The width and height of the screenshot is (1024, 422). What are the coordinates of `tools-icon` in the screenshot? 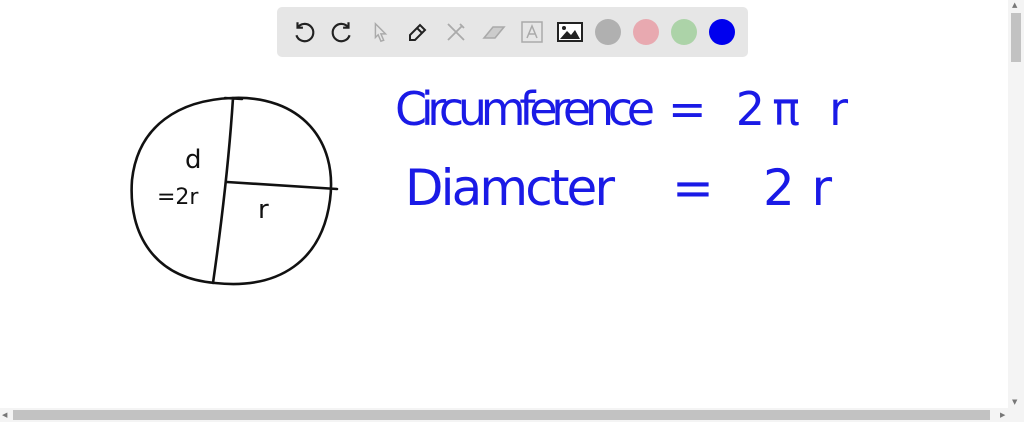 It's located at (456, 32).